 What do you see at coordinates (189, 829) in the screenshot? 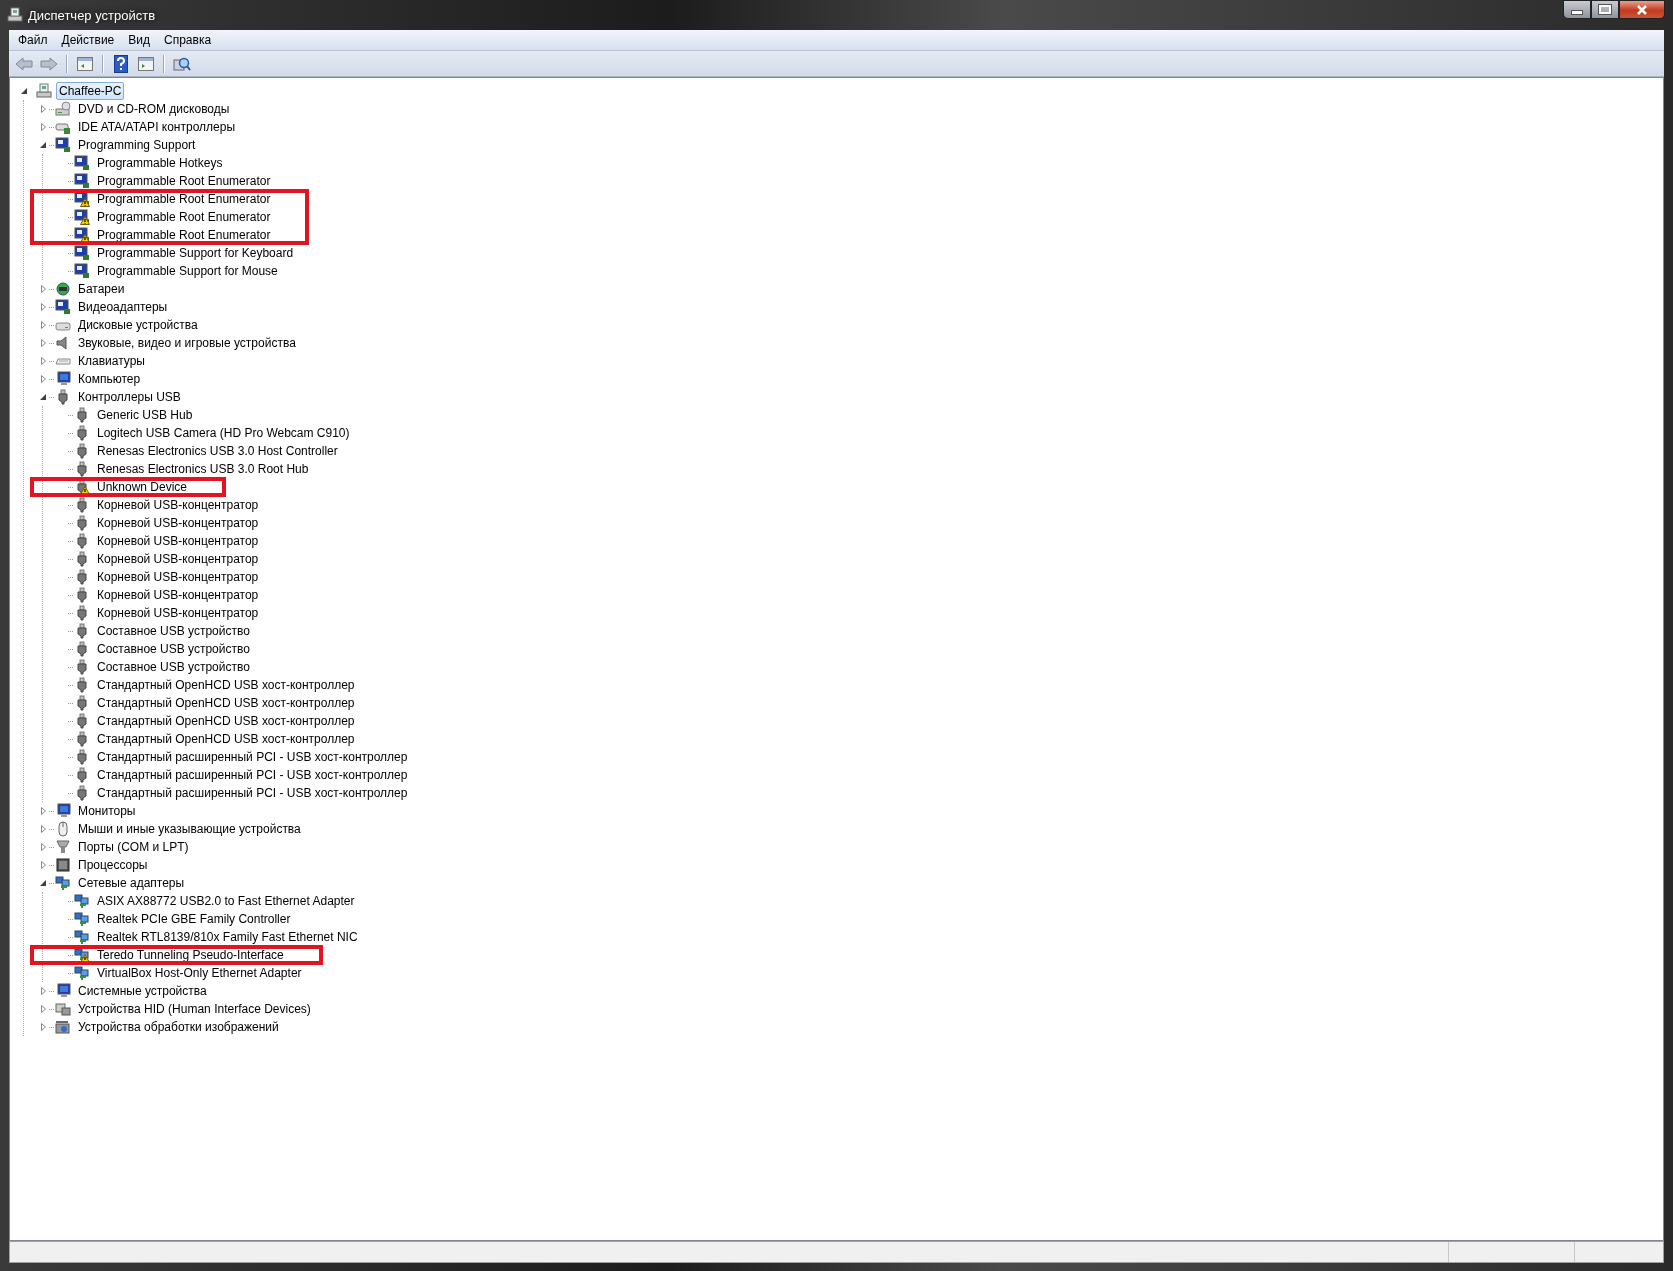
I see `tree-item: Мыши и иные указывающие устройства` at bounding box center [189, 829].